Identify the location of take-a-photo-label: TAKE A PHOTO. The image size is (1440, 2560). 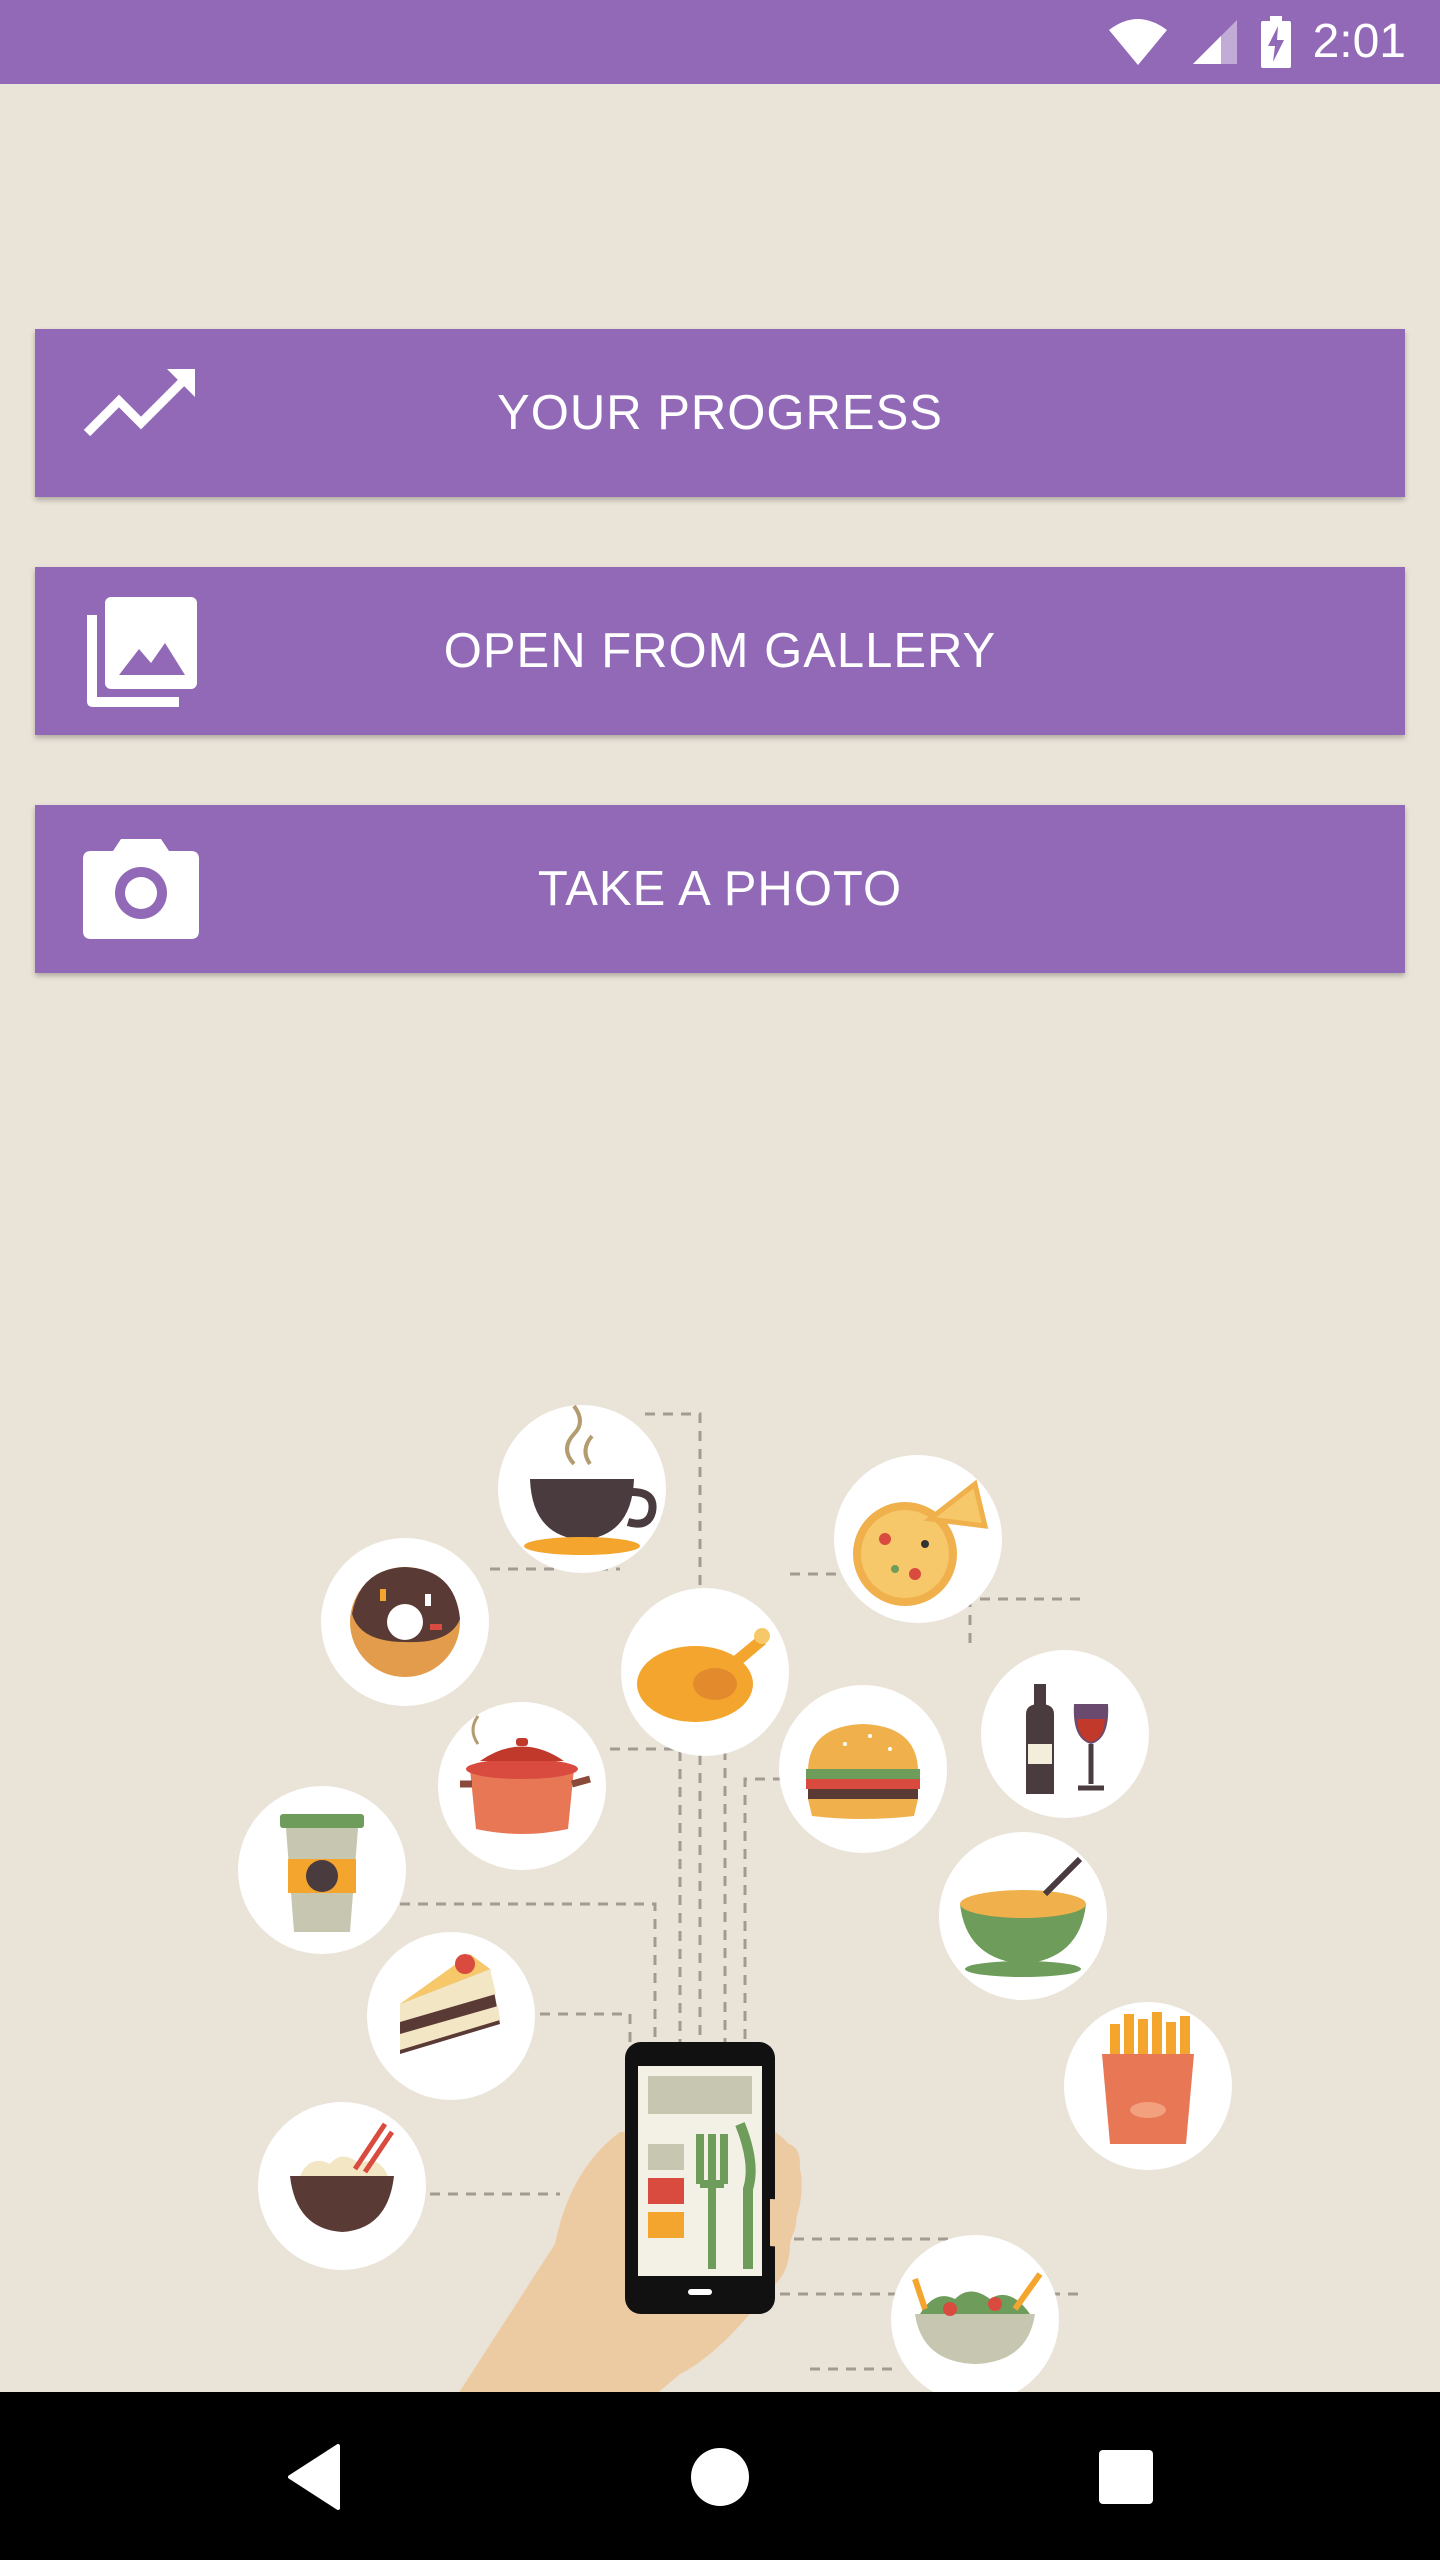
(720, 889).